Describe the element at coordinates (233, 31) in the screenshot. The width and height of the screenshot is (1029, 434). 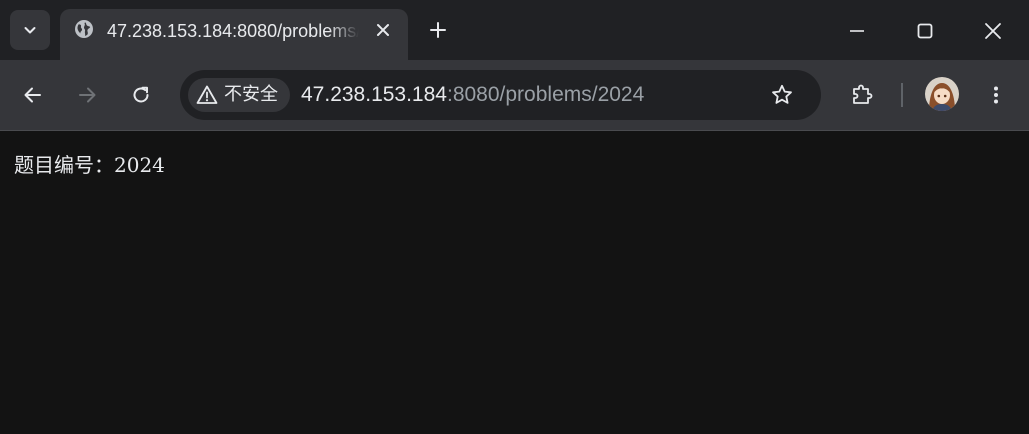
I see `tab-title: 47.238.153.184:8080/problems/2024` at that location.